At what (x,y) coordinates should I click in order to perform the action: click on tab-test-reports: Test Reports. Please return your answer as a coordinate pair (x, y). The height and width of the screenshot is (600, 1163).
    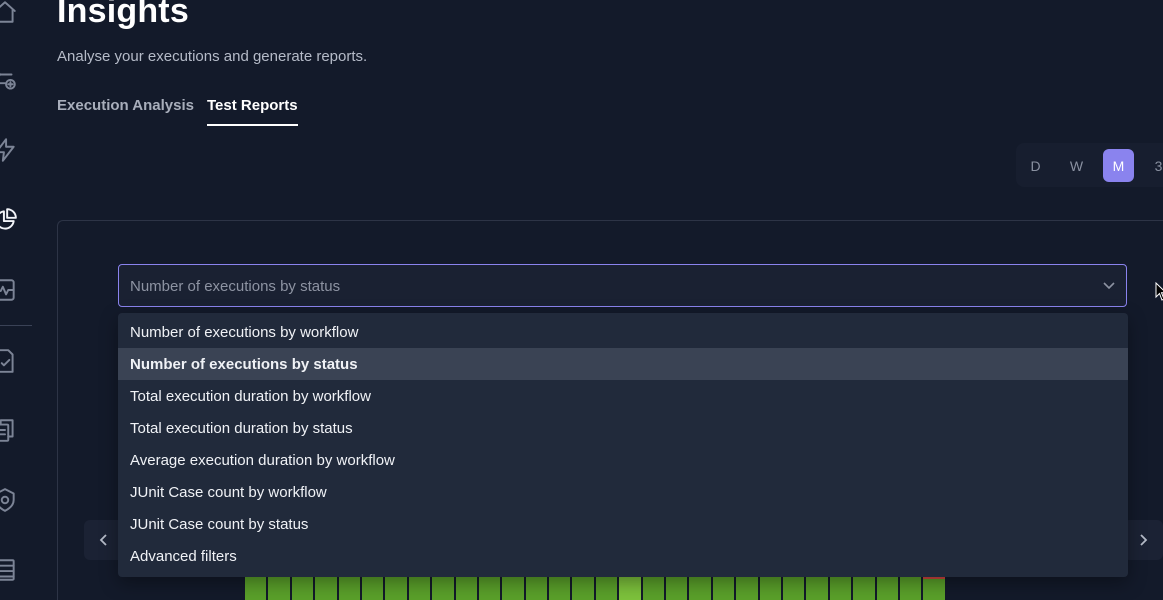
    Looking at the image, I should click on (252, 111).